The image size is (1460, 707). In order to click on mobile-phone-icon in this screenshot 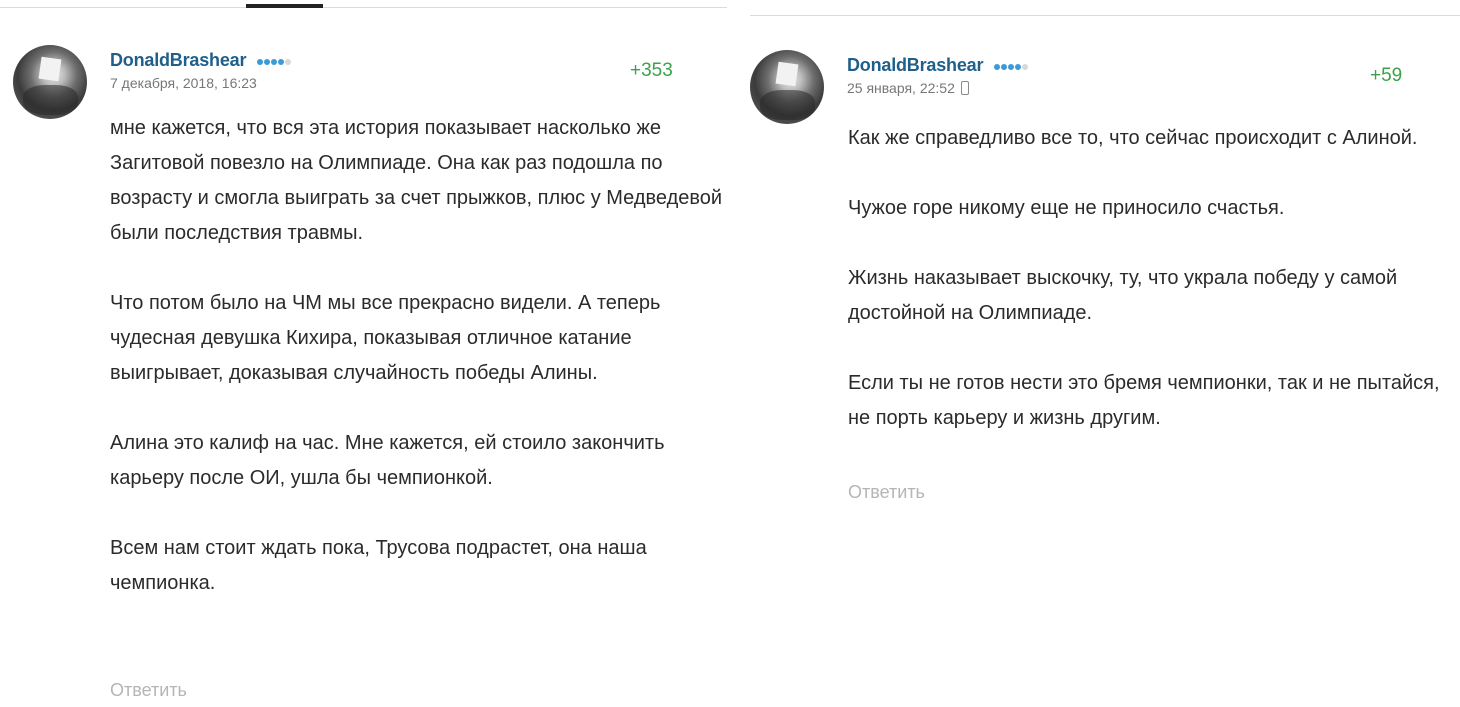, I will do `click(964, 88)`.